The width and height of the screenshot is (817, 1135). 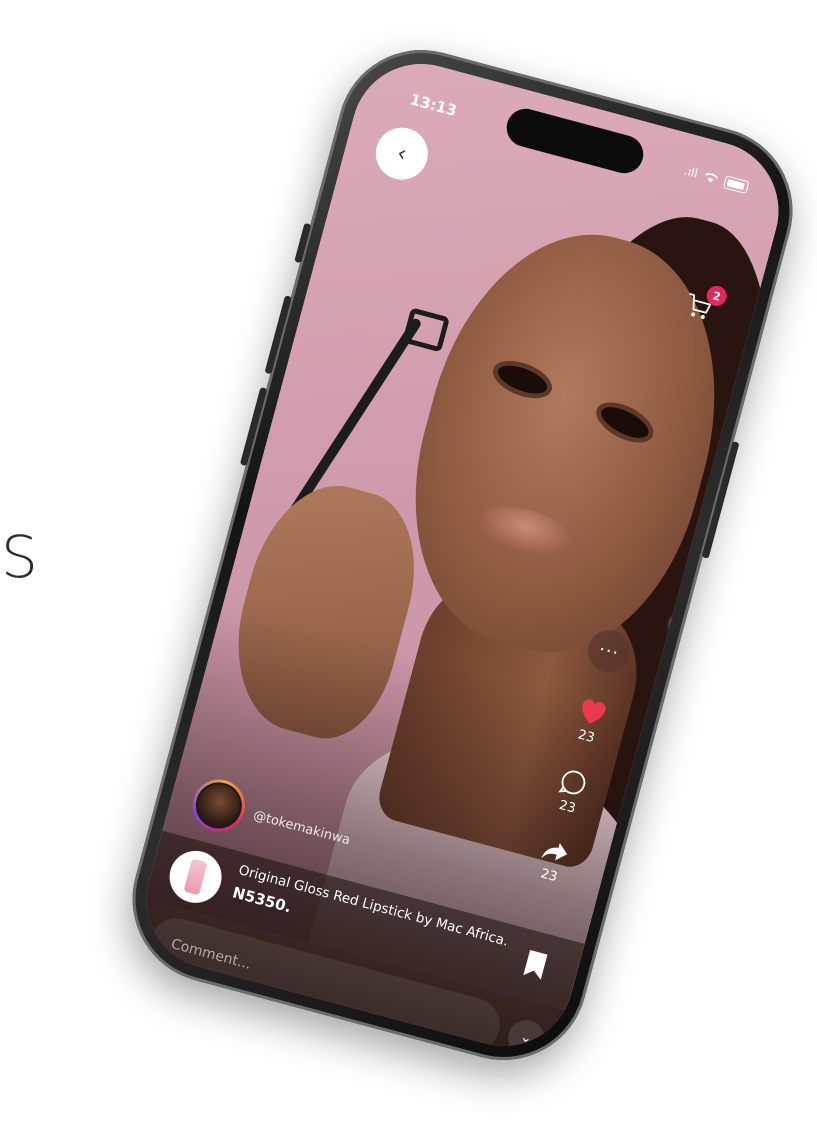 I want to click on comment-button: 23, so click(x=571, y=791).